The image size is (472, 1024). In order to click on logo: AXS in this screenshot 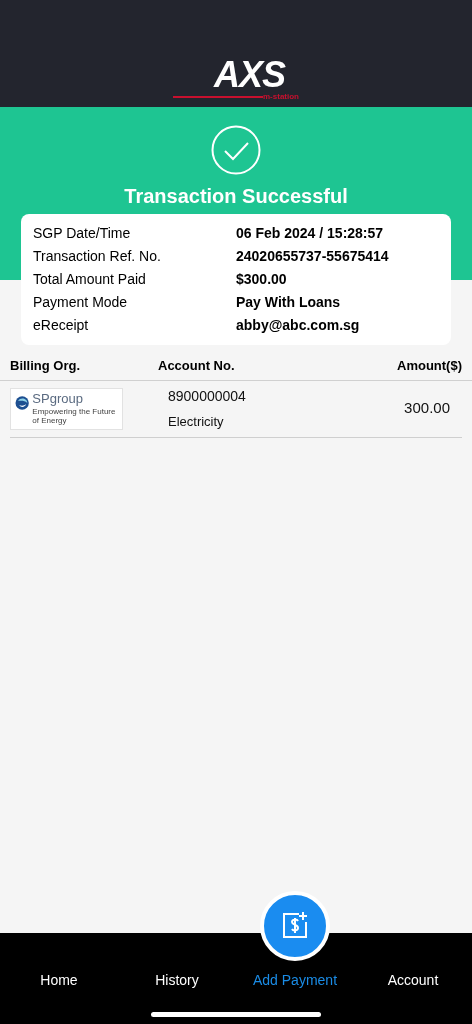, I will do `click(249, 75)`.